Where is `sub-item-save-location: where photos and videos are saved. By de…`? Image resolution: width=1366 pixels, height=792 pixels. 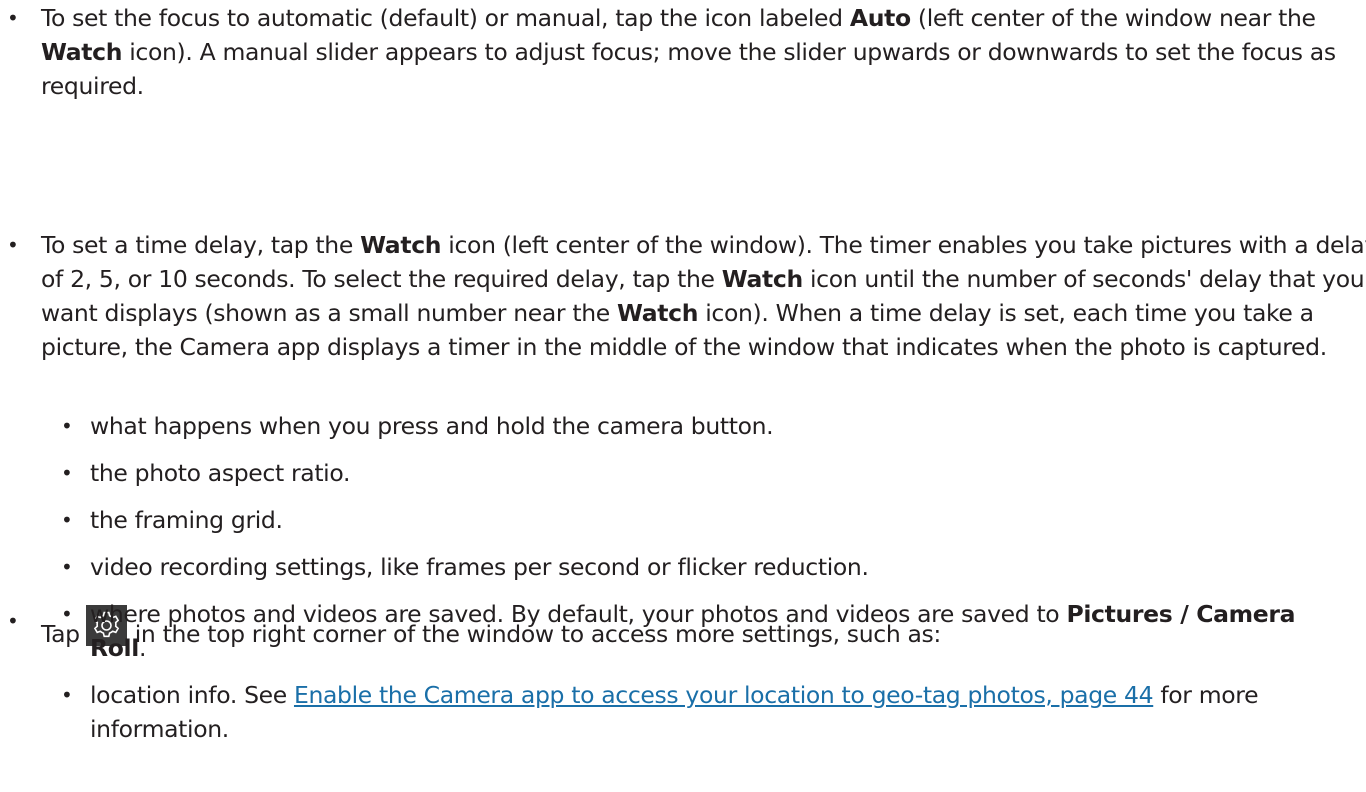
sub-item-save-location: where photos and videos are saved. By de… is located at coordinates (701, 631).